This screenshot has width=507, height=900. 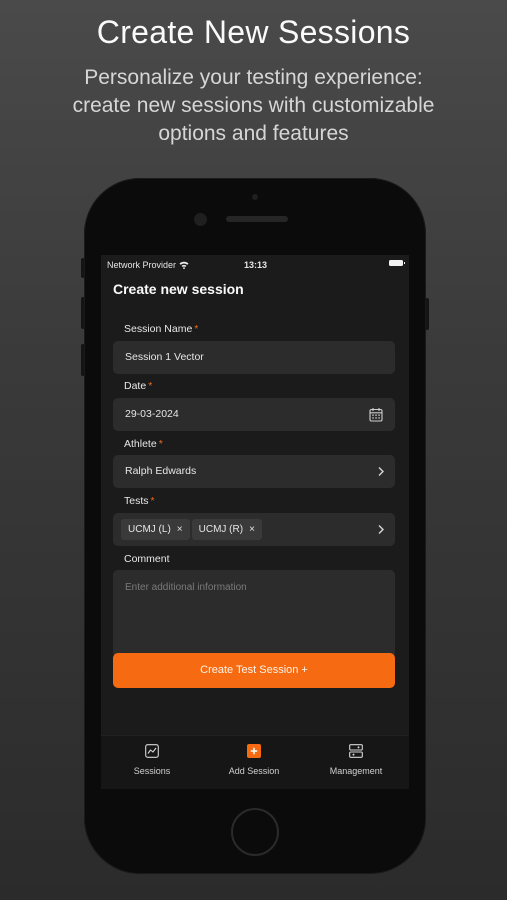 I want to click on athlete-select: Ralph Edwards, so click(x=254, y=471).